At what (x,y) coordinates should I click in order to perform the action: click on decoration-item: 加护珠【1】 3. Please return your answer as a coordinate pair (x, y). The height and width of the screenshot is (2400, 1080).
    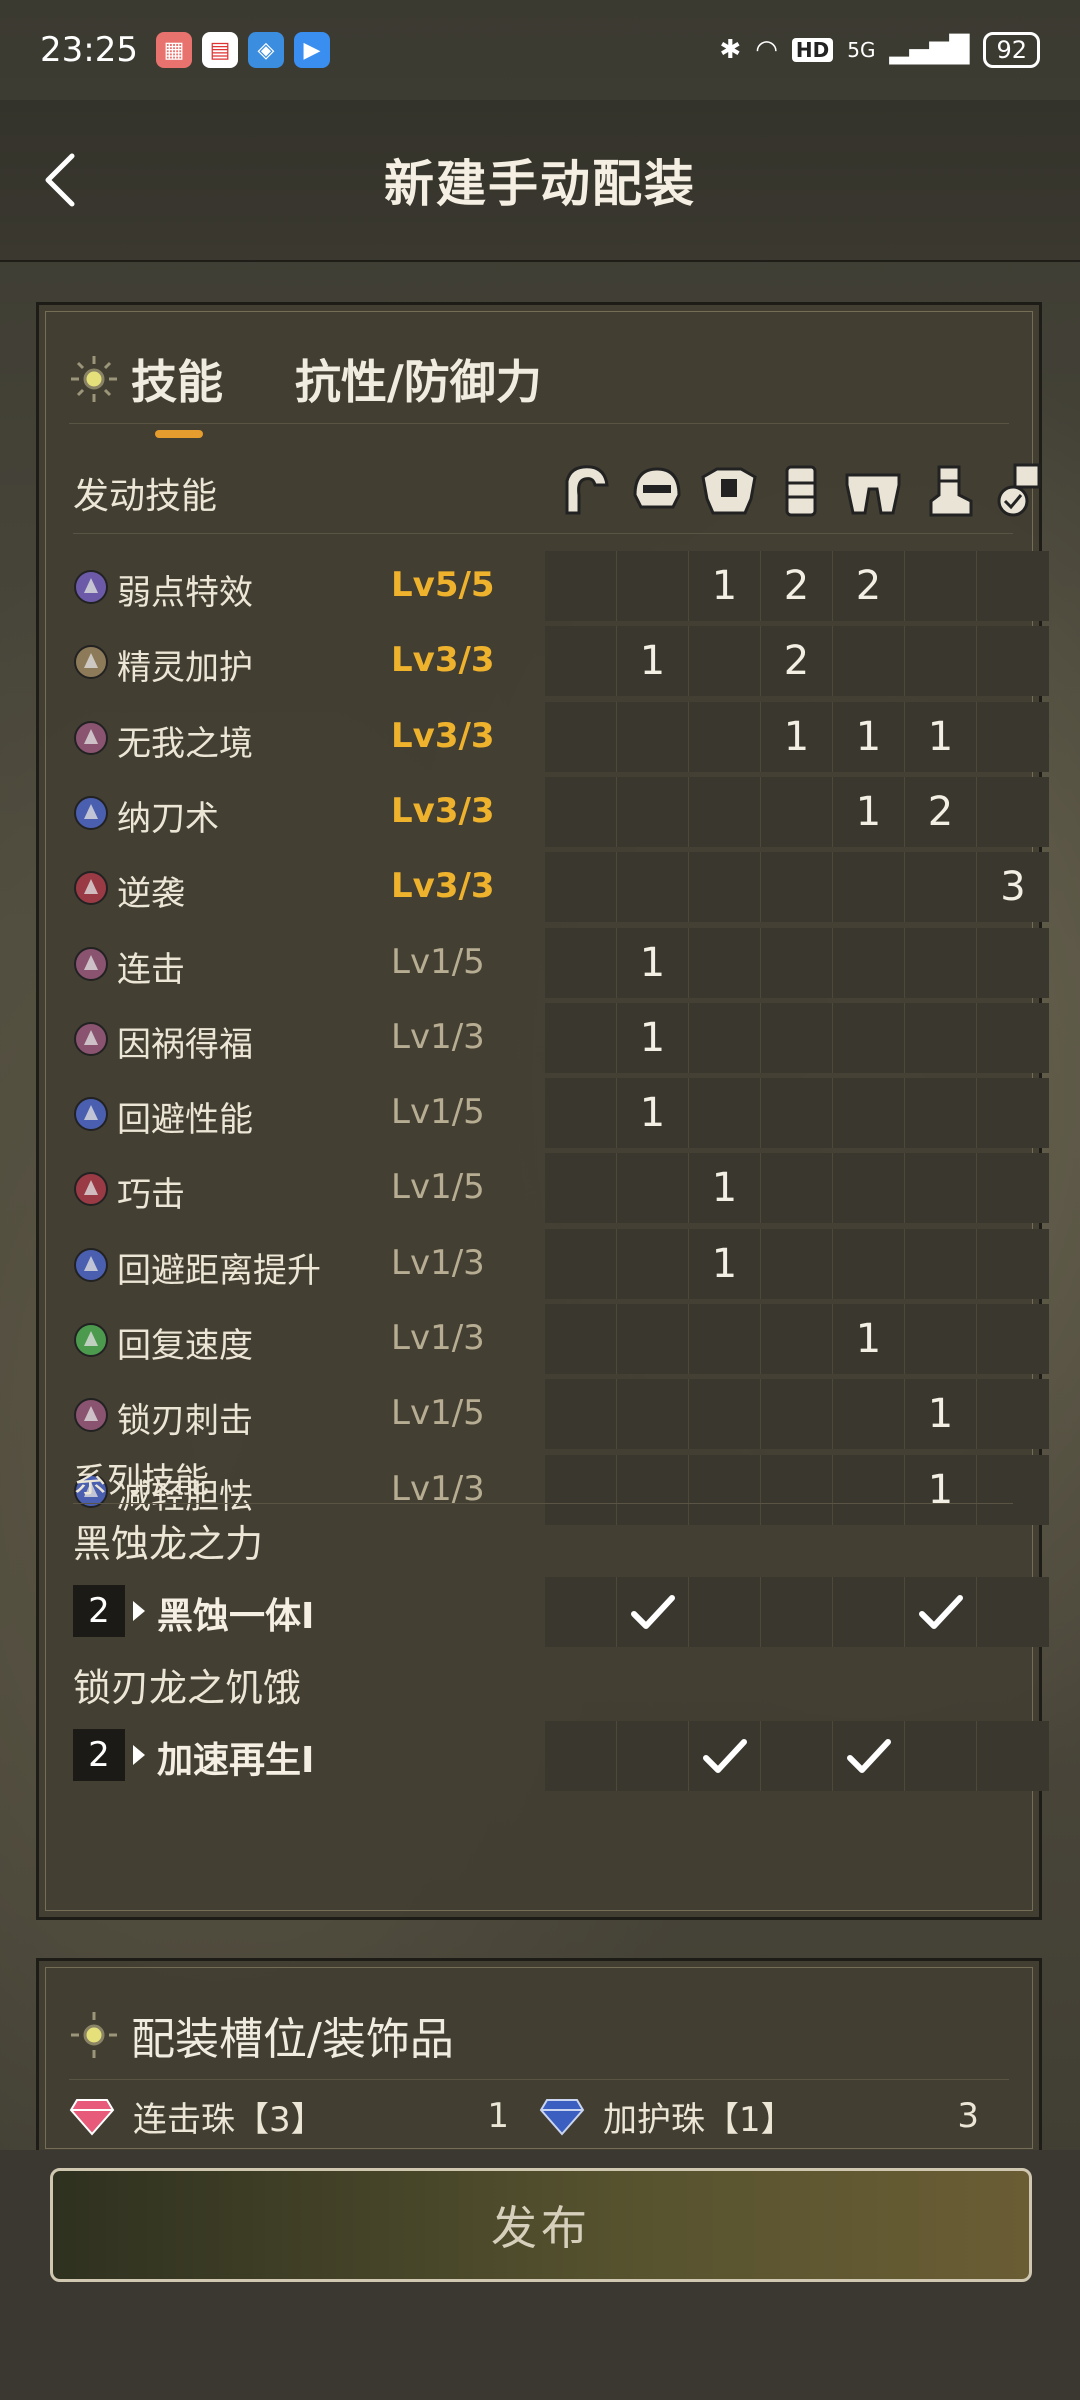
    Looking at the image, I should click on (774, 2116).